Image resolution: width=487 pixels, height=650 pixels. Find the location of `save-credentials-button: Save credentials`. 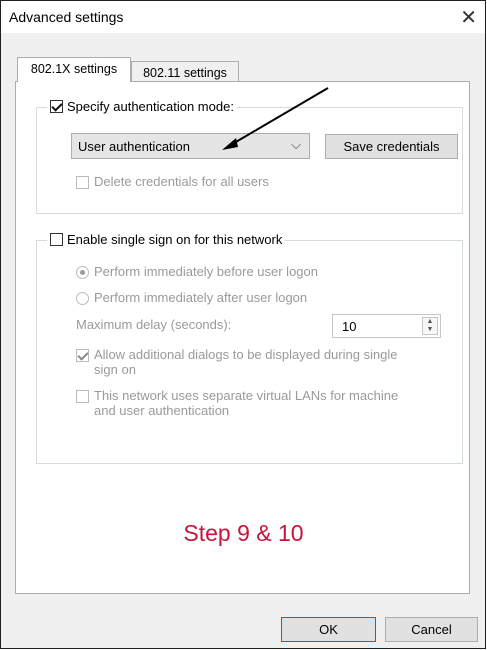

save-credentials-button: Save credentials is located at coordinates (391, 146).